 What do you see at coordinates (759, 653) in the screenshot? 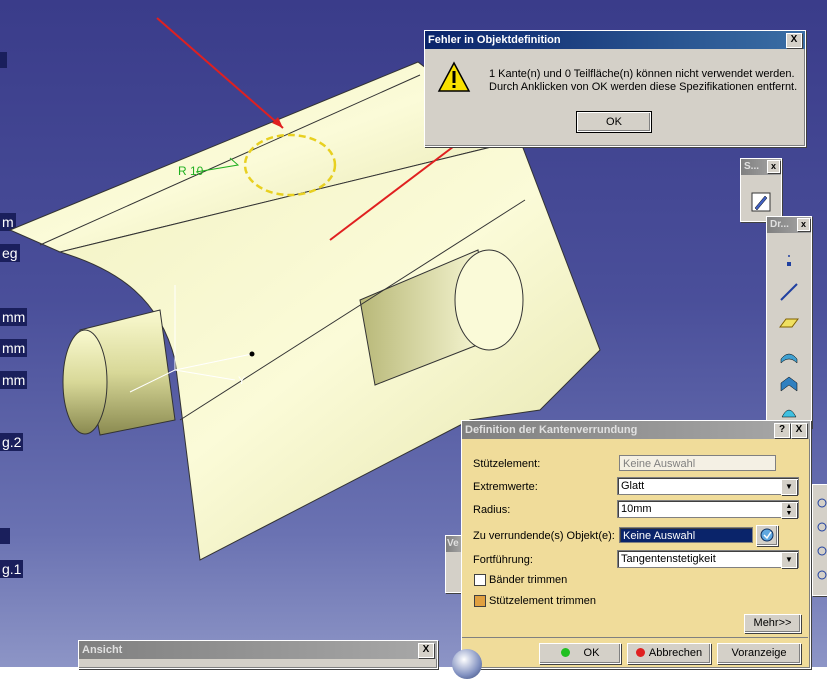
I see `fillet-preview-button: Voranzeige` at bounding box center [759, 653].